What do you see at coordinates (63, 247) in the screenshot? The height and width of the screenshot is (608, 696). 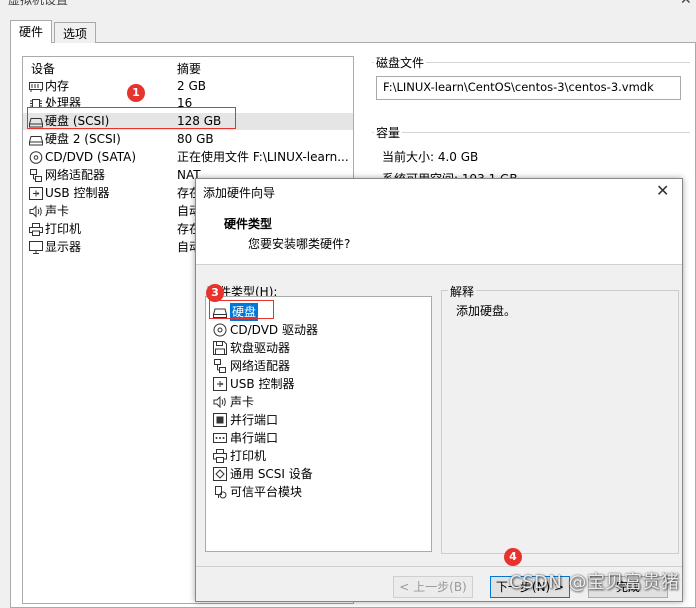 I see `device-name: 显示器` at bounding box center [63, 247].